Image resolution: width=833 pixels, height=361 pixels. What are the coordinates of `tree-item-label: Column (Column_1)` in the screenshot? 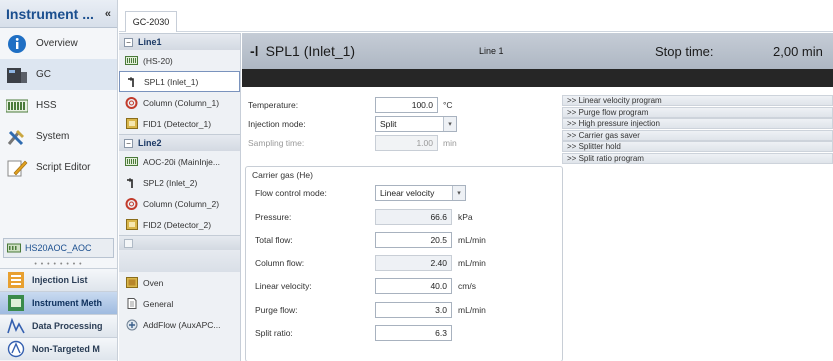 It's located at (181, 102).